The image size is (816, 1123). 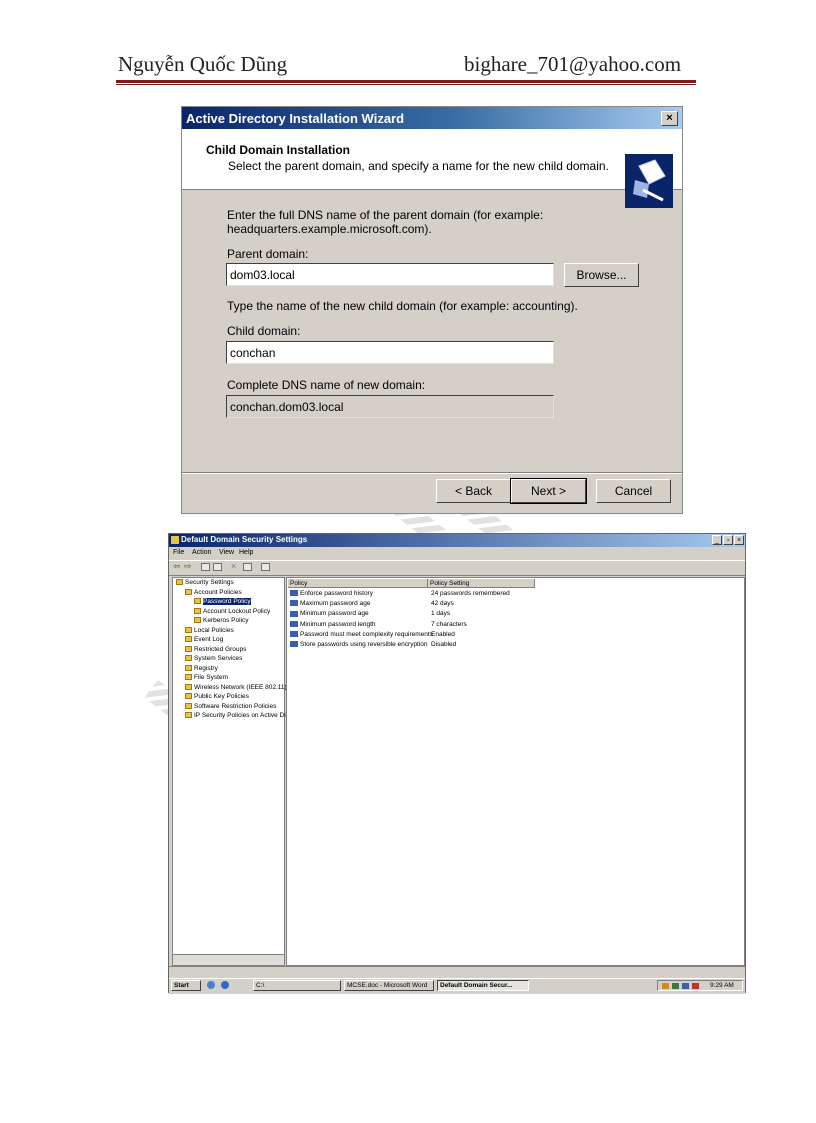 What do you see at coordinates (389, 985) in the screenshot?
I see `taskbar-item-word: MCSE.doc - Microsoft Word` at bounding box center [389, 985].